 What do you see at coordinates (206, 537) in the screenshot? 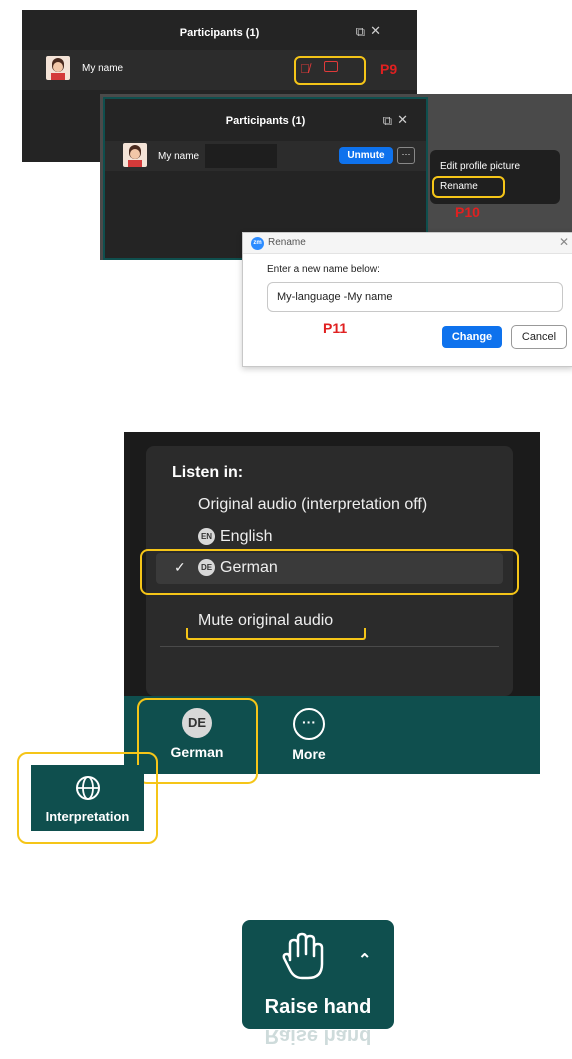
I see `en-badge: EN` at bounding box center [206, 537].